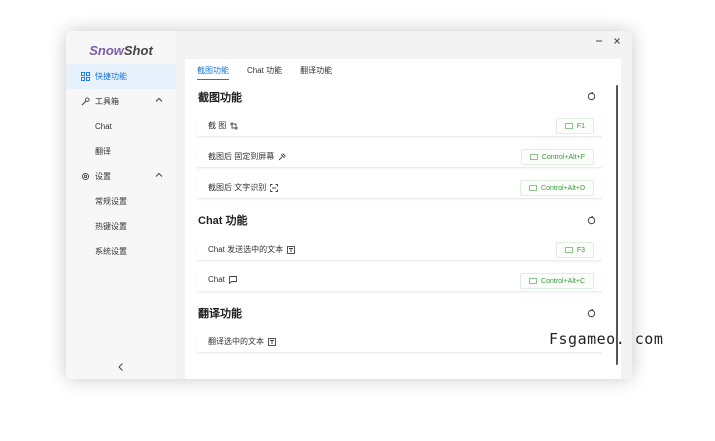 The width and height of the screenshot is (715, 441). What do you see at coordinates (85, 101) in the screenshot?
I see `tool-icon` at bounding box center [85, 101].